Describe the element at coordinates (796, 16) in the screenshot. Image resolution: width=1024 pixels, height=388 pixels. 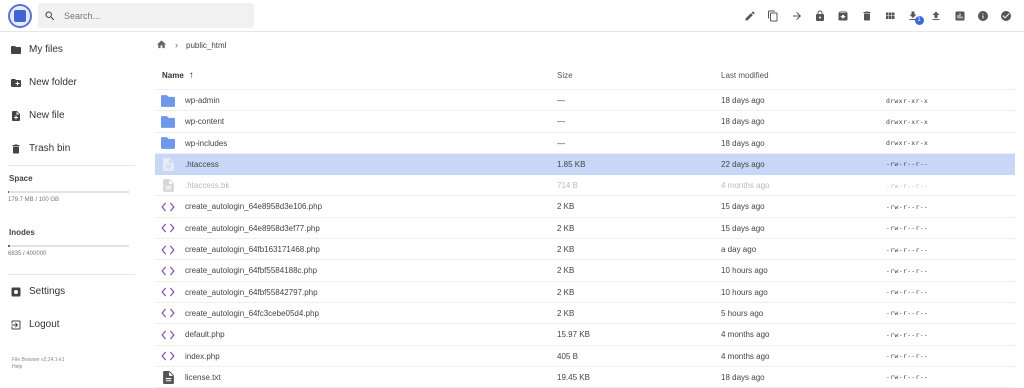
I see `arrow-right-button` at that location.